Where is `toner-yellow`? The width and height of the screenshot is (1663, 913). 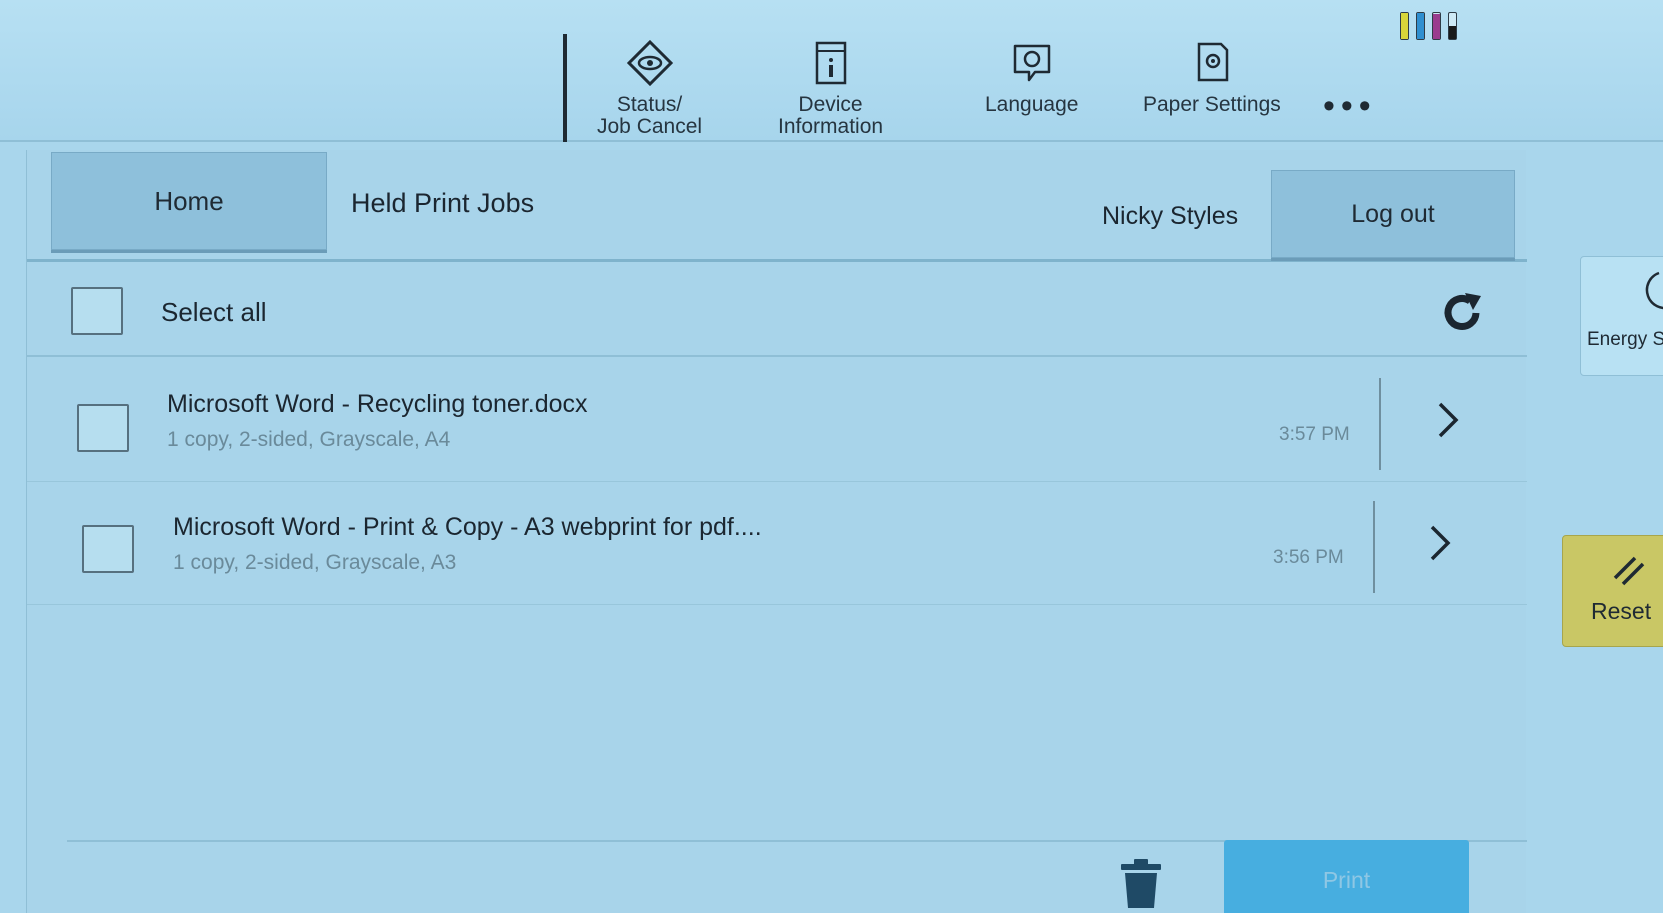 toner-yellow is located at coordinates (1404, 26).